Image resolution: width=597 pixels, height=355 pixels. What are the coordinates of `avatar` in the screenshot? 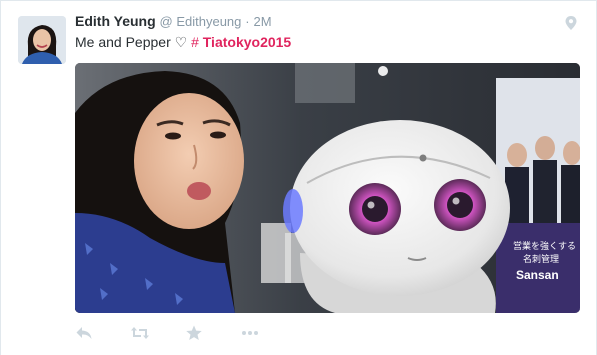 It's located at (42, 40).